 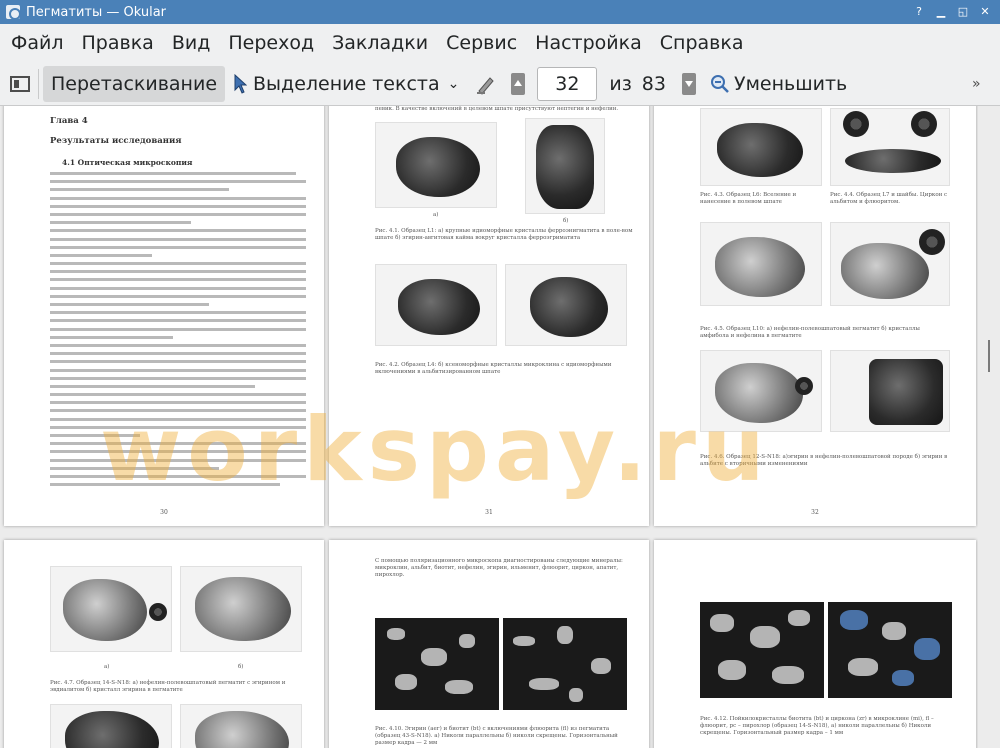 I want to click on scrollbar-thumb, so click(x=989, y=356).